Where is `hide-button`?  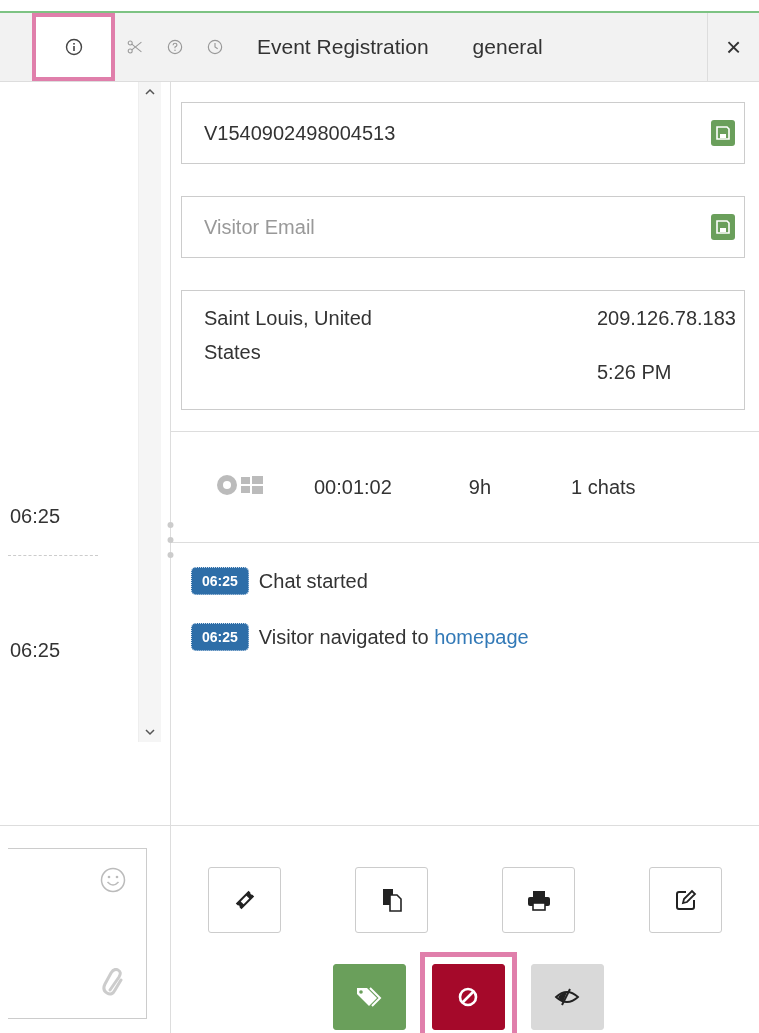 hide-button is located at coordinates (567, 997).